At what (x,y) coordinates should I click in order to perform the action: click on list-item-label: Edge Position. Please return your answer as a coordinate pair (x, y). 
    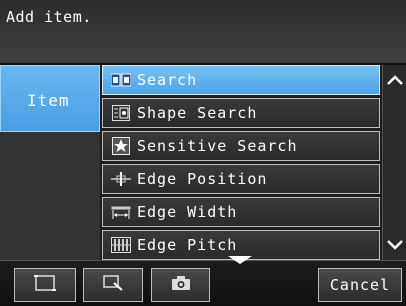
    Looking at the image, I should click on (202, 179).